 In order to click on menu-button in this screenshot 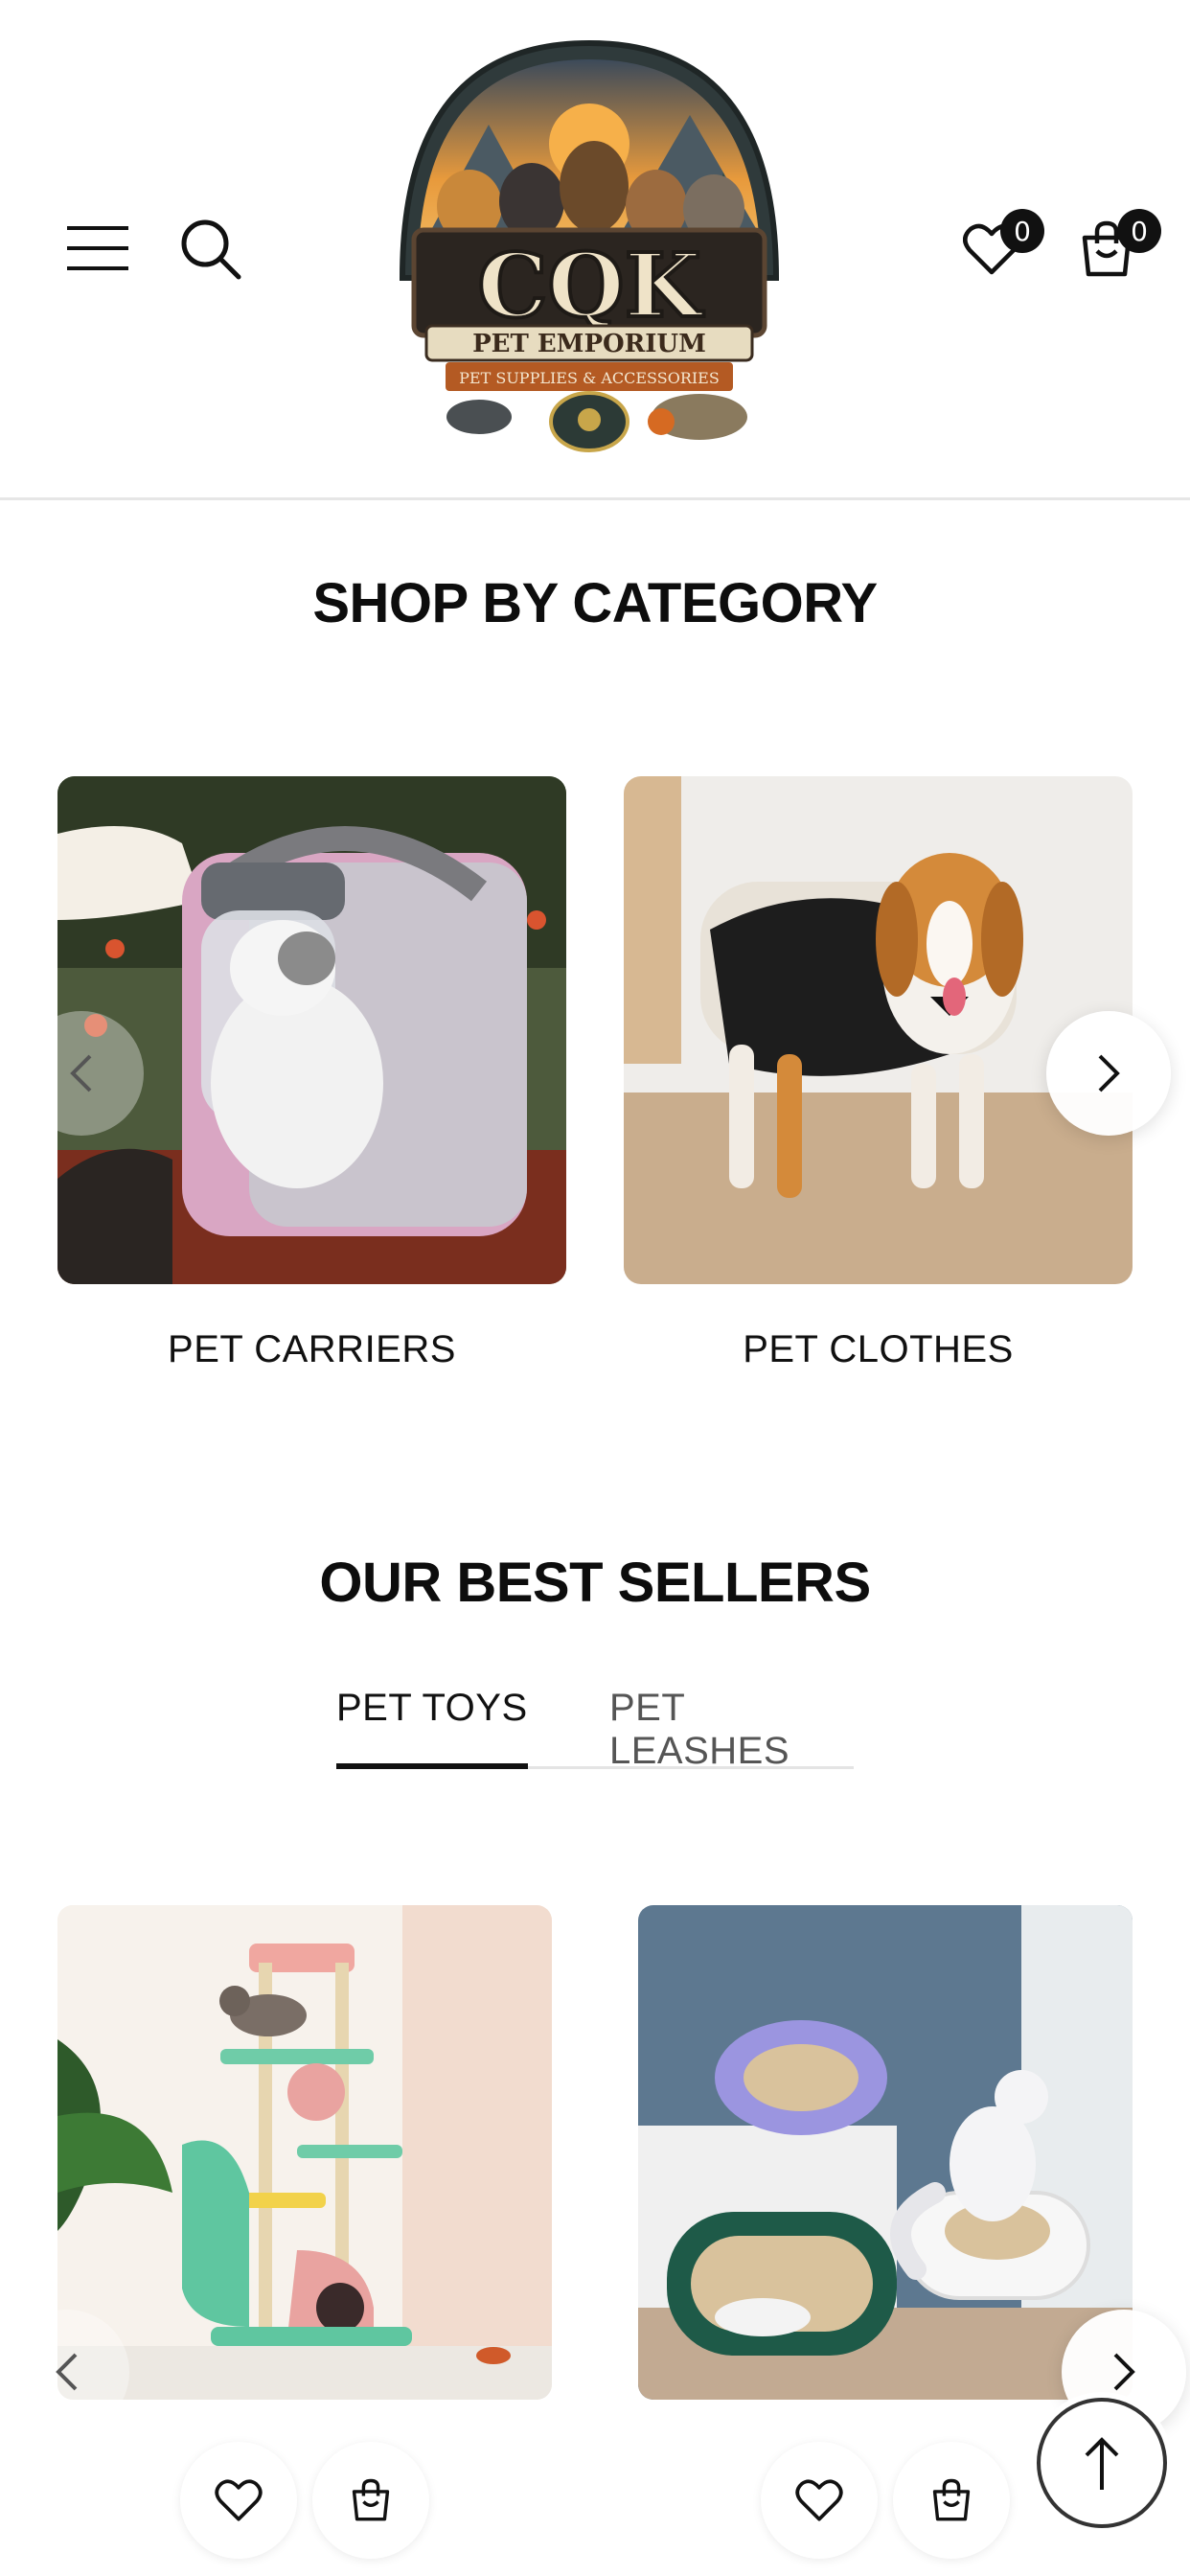, I will do `click(97, 248)`.